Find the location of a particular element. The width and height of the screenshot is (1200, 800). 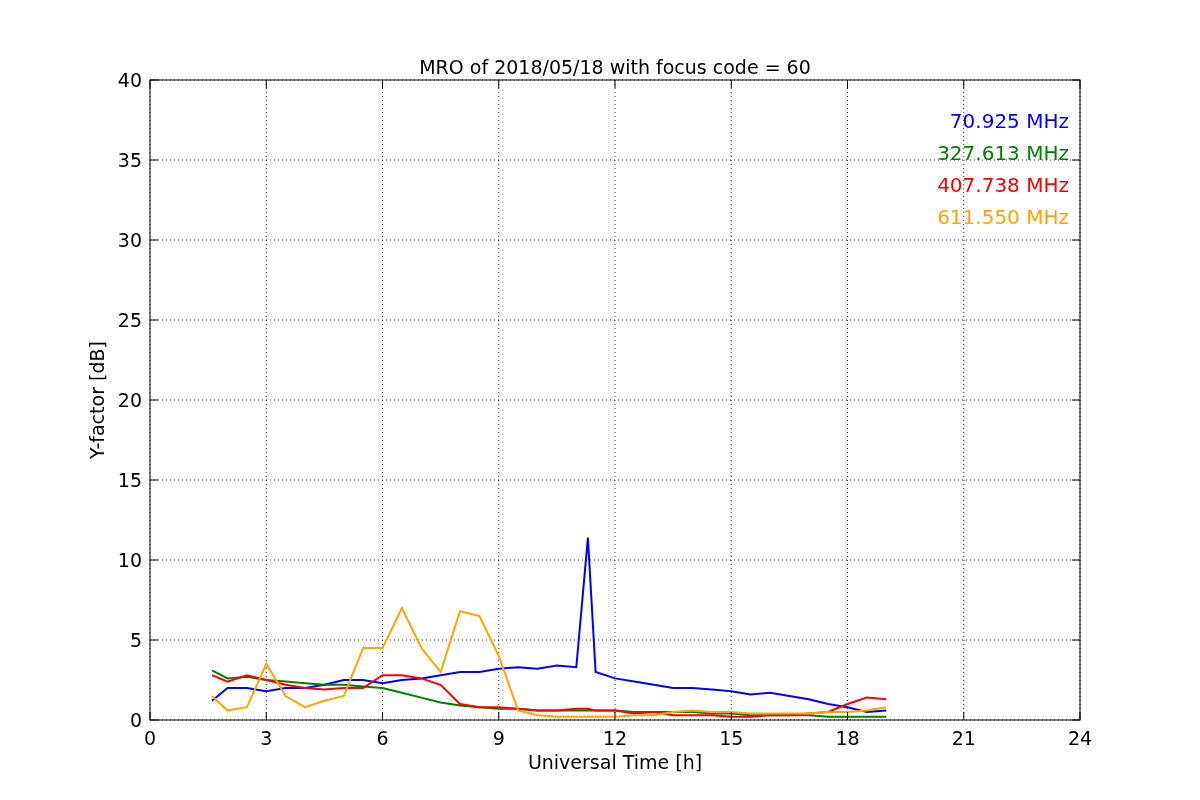

y-tick-label: 0 is located at coordinates (135, 720).